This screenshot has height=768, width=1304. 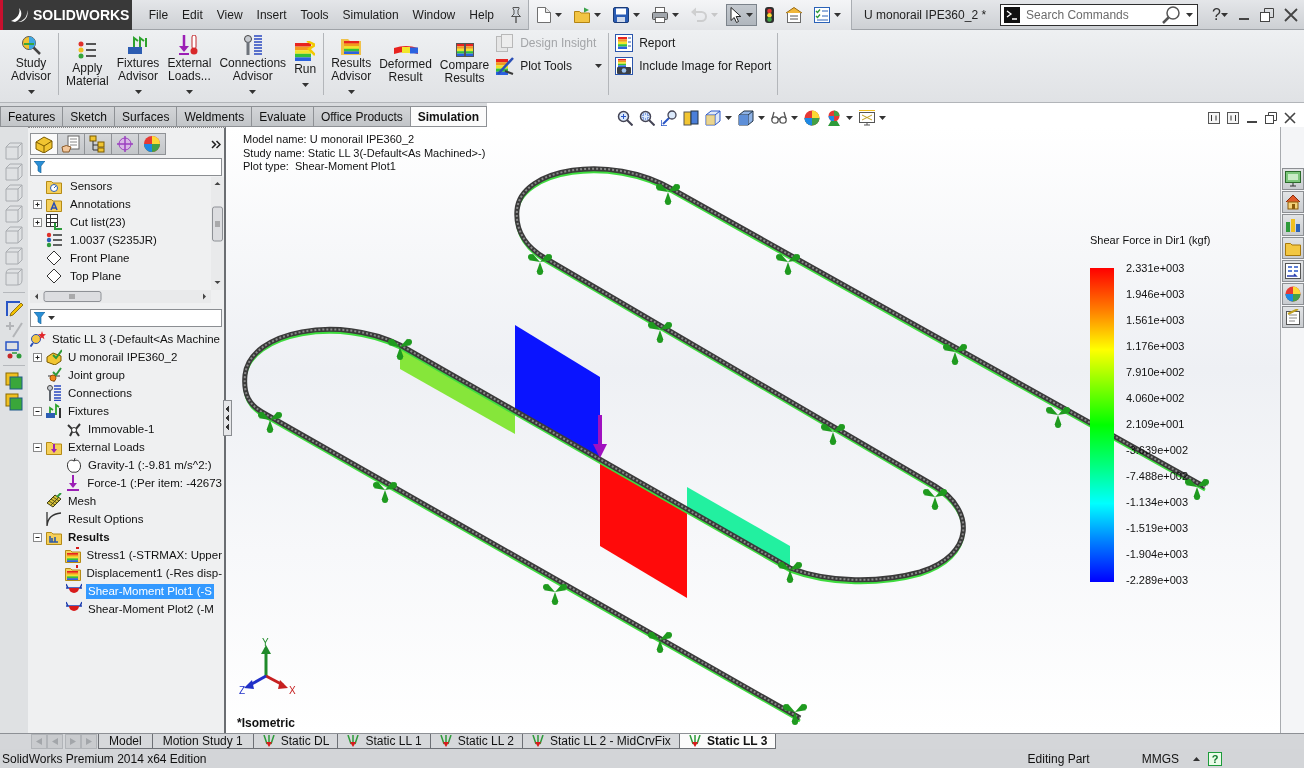 What do you see at coordinates (32, 116) in the screenshot?
I see `command-tab: Features` at bounding box center [32, 116].